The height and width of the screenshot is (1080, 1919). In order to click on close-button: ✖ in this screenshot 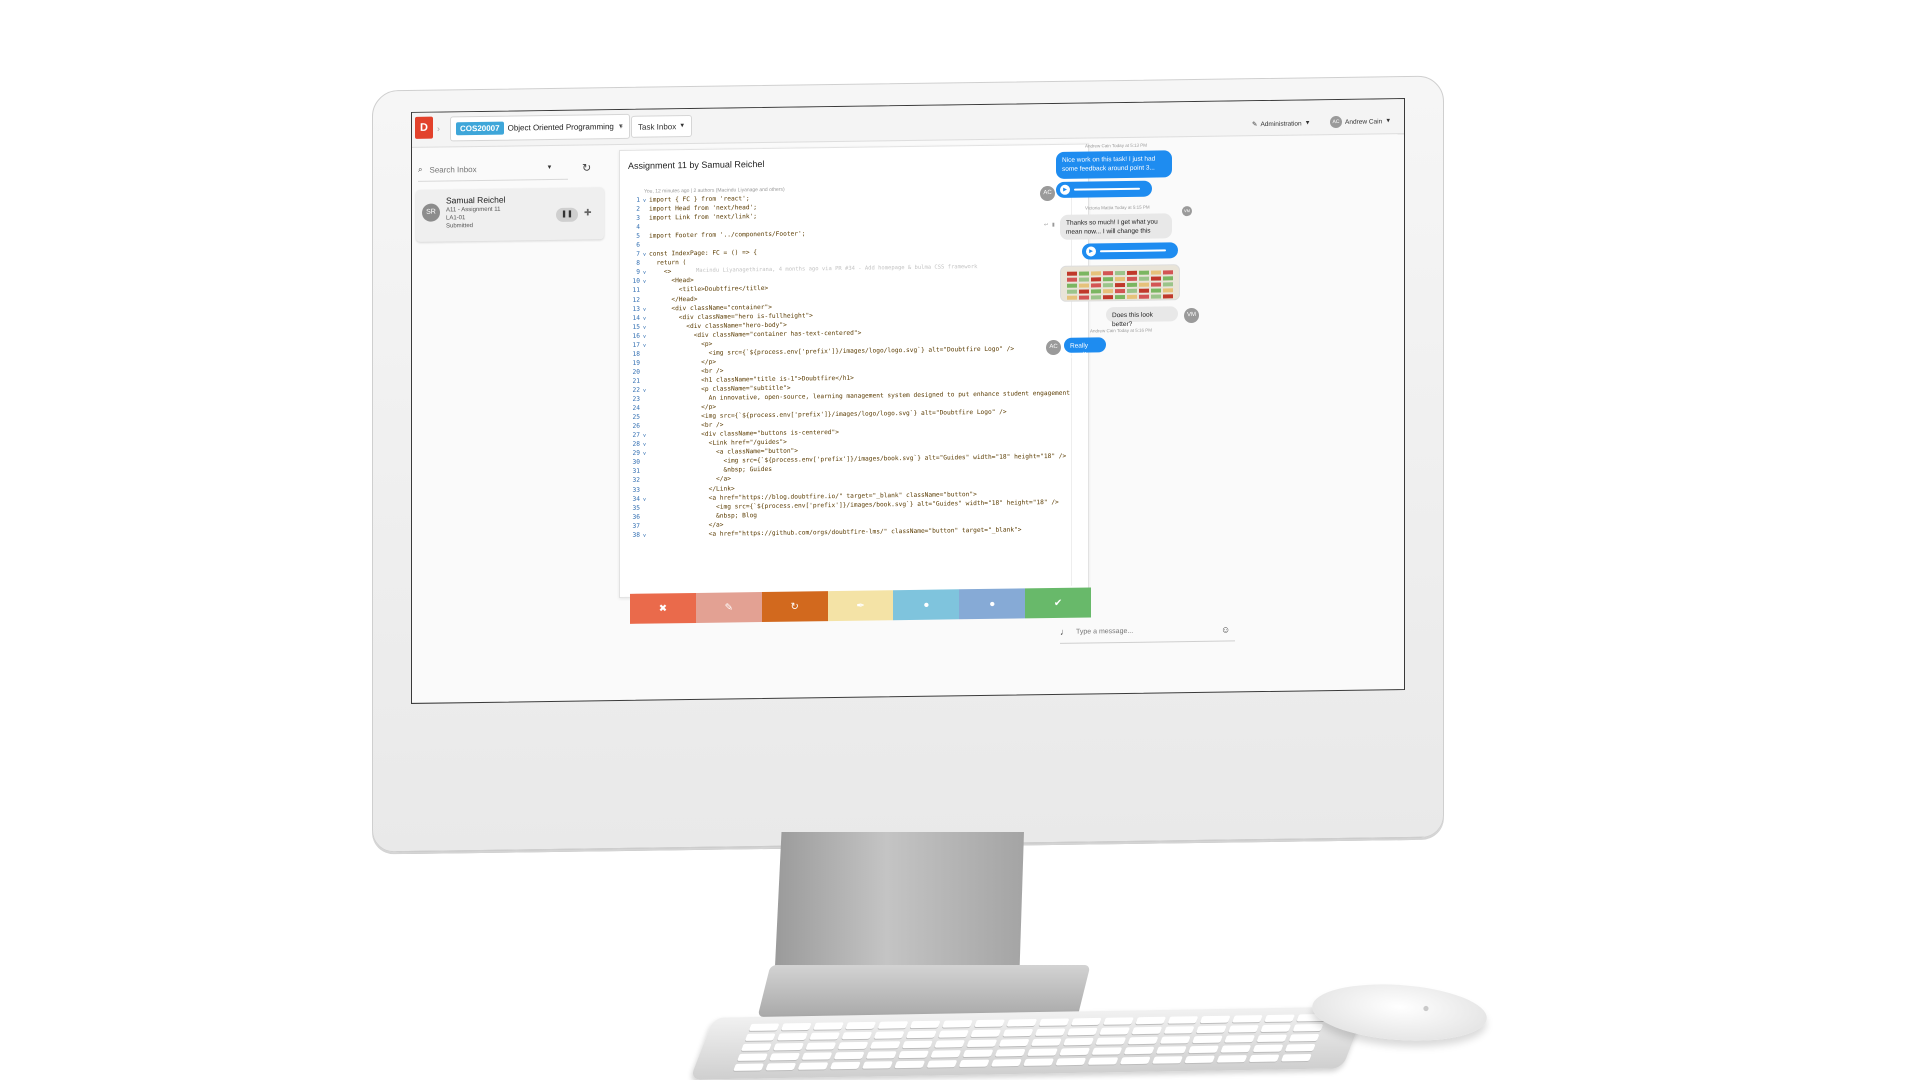, I will do `click(663, 608)`.